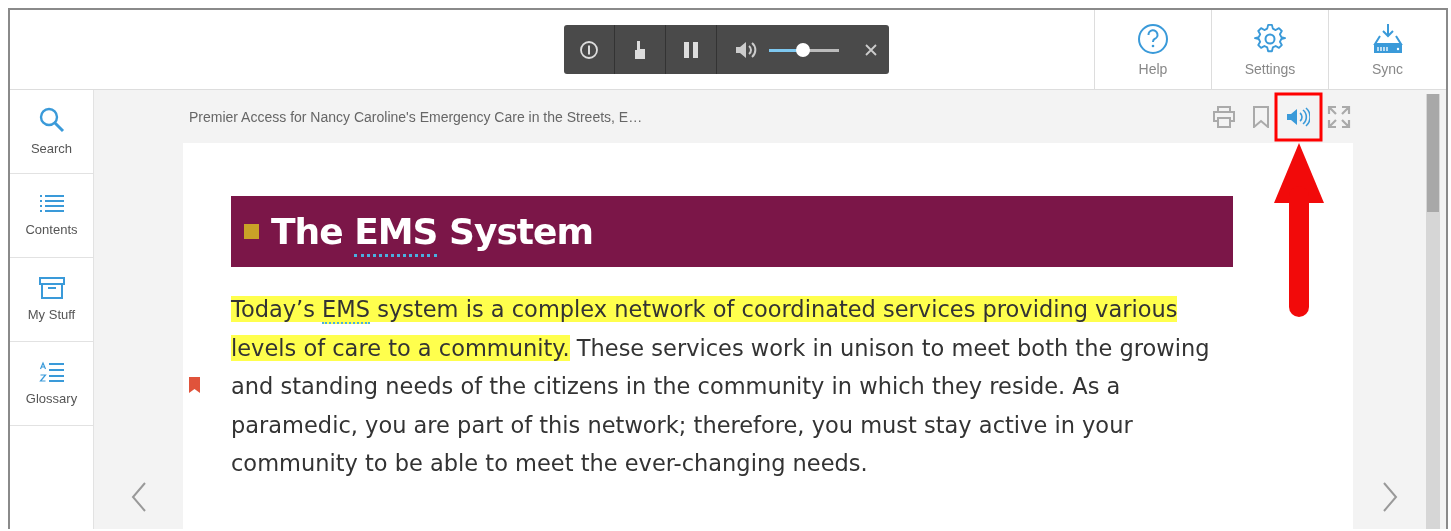 This screenshot has width=1451, height=531. I want to click on fullscreen-button, so click(1339, 116).